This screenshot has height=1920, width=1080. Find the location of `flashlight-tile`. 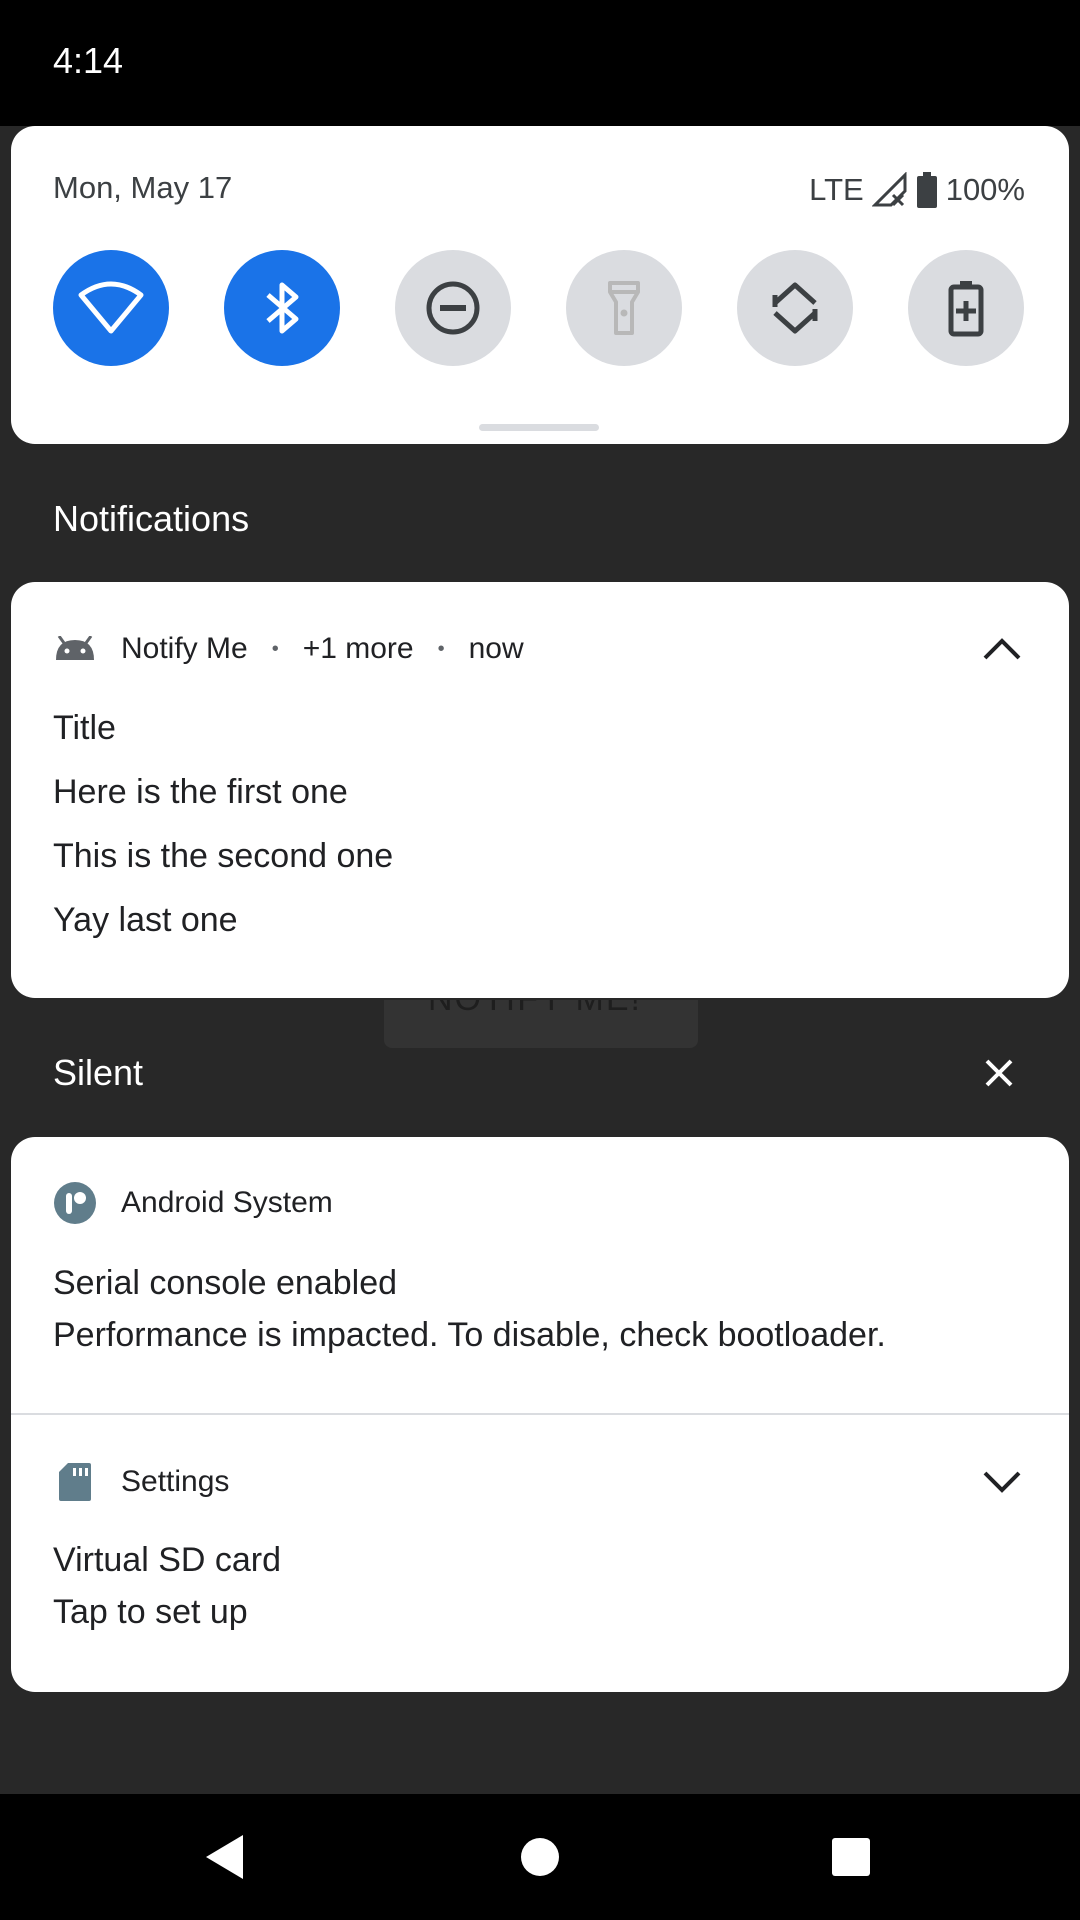

flashlight-tile is located at coordinates (624, 308).